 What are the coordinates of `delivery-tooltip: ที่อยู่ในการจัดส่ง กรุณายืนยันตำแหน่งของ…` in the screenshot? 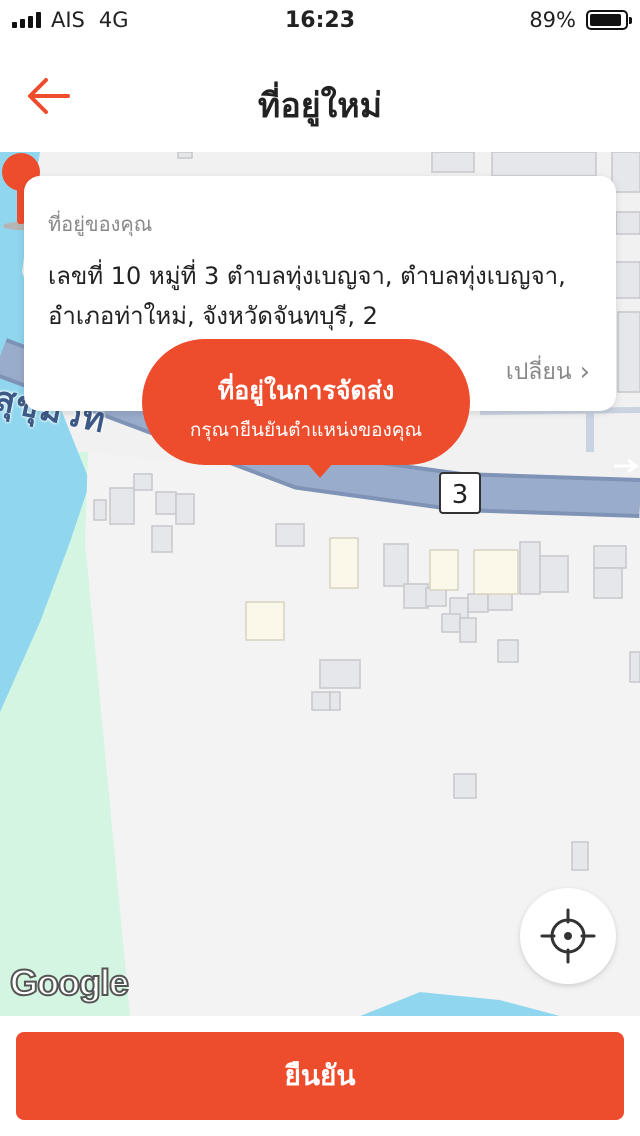 It's located at (306, 402).